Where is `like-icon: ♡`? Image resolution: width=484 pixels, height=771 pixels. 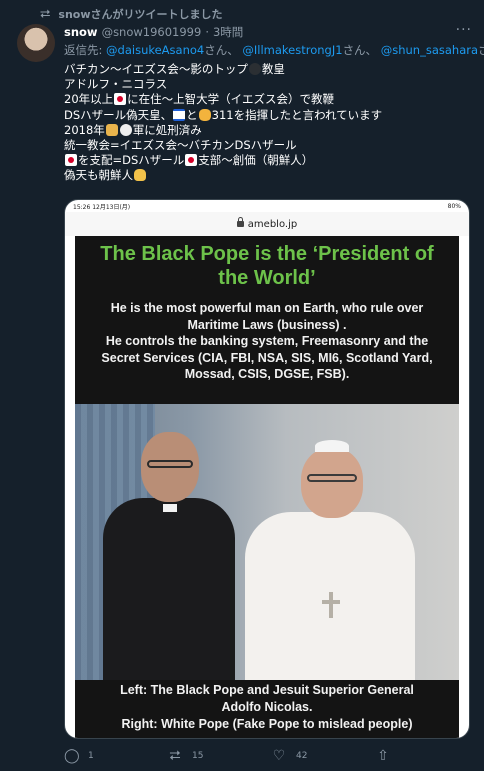 like-icon: ♡ is located at coordinates (279, 756).